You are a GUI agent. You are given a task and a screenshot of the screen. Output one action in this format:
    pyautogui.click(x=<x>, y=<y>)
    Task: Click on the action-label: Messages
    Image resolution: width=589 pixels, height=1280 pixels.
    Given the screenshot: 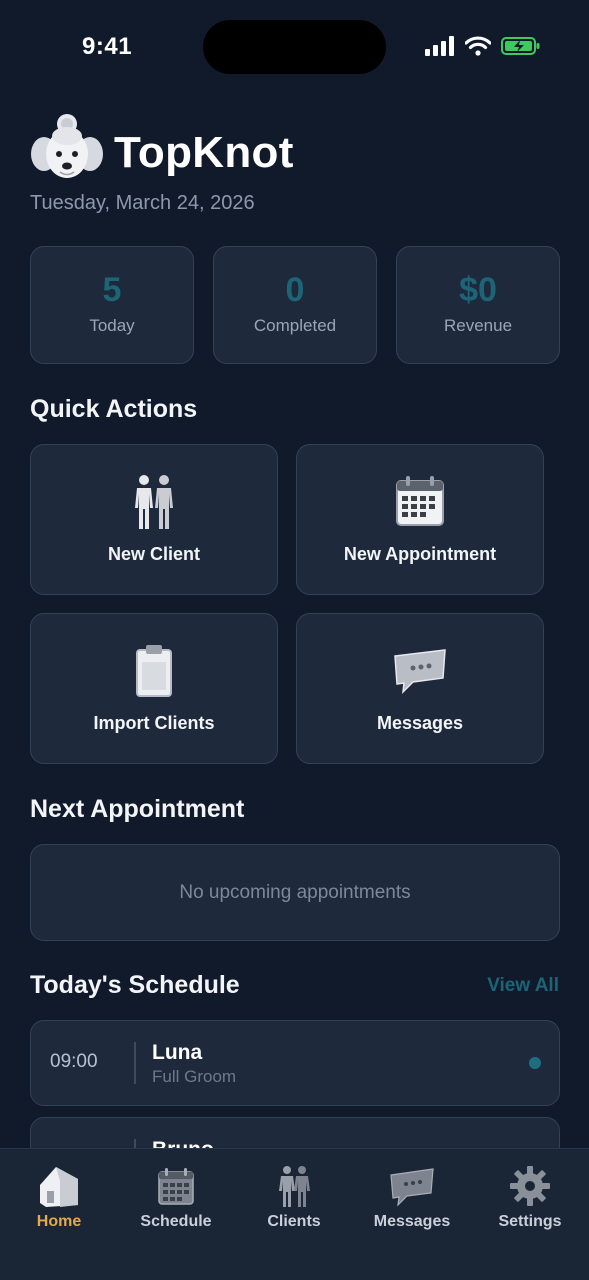 What is the action you would take?
    pyautogui.click(x=420, y=723)
    